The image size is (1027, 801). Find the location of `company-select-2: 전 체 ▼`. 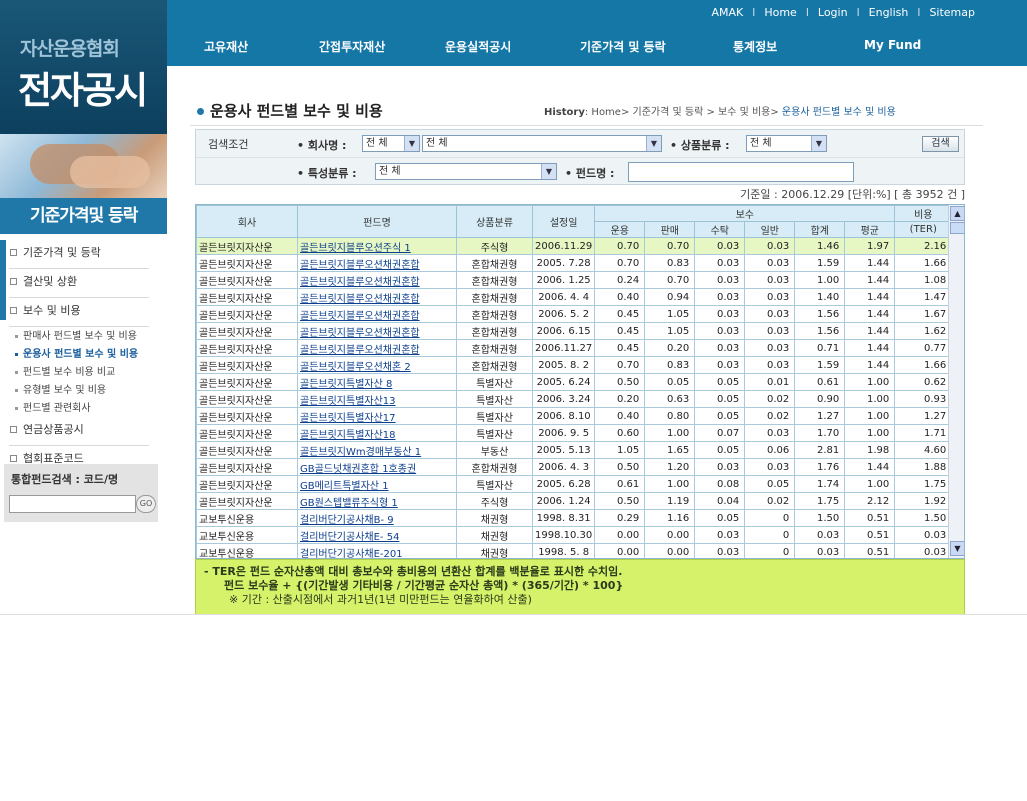

company-select-2: 전 체 ▼ is located at coordinates (542, 143).